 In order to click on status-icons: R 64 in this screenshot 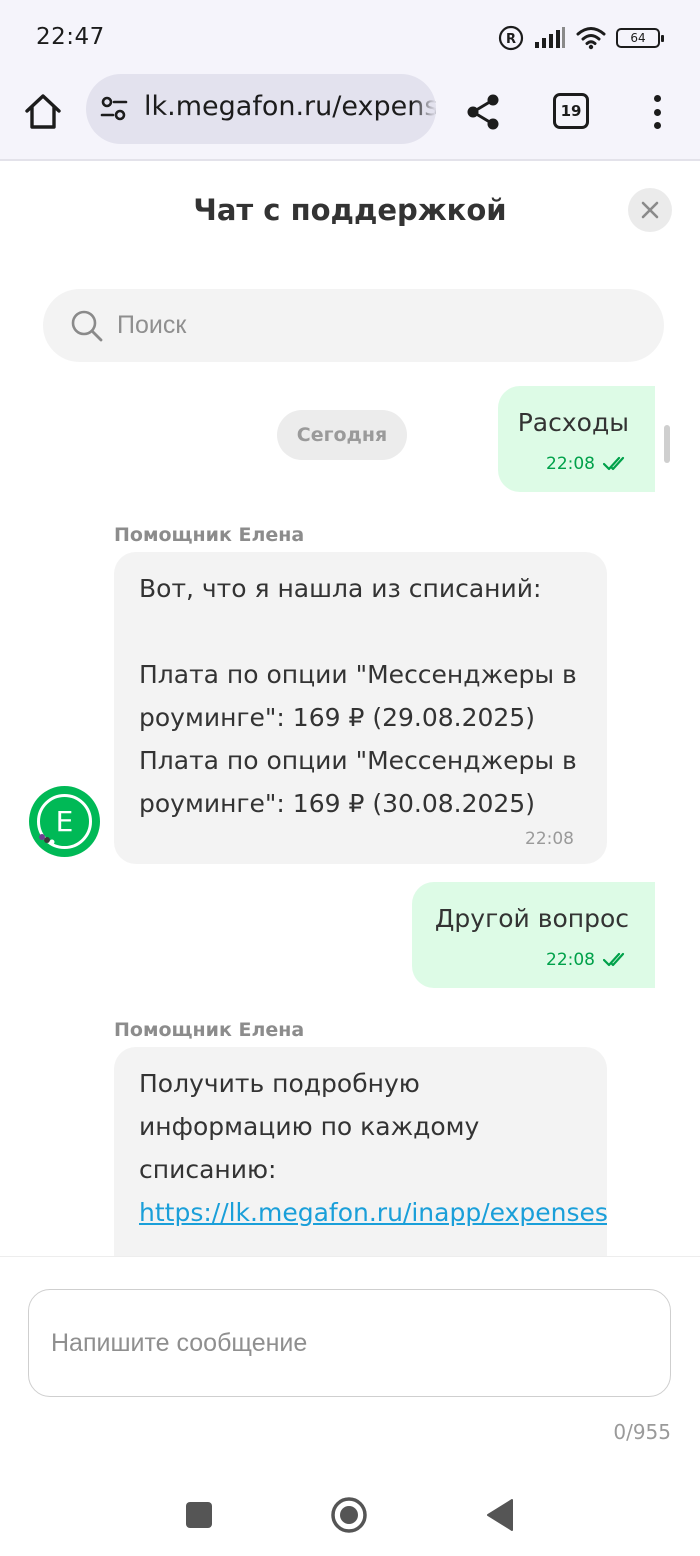, I will do `click(581, 38)`.